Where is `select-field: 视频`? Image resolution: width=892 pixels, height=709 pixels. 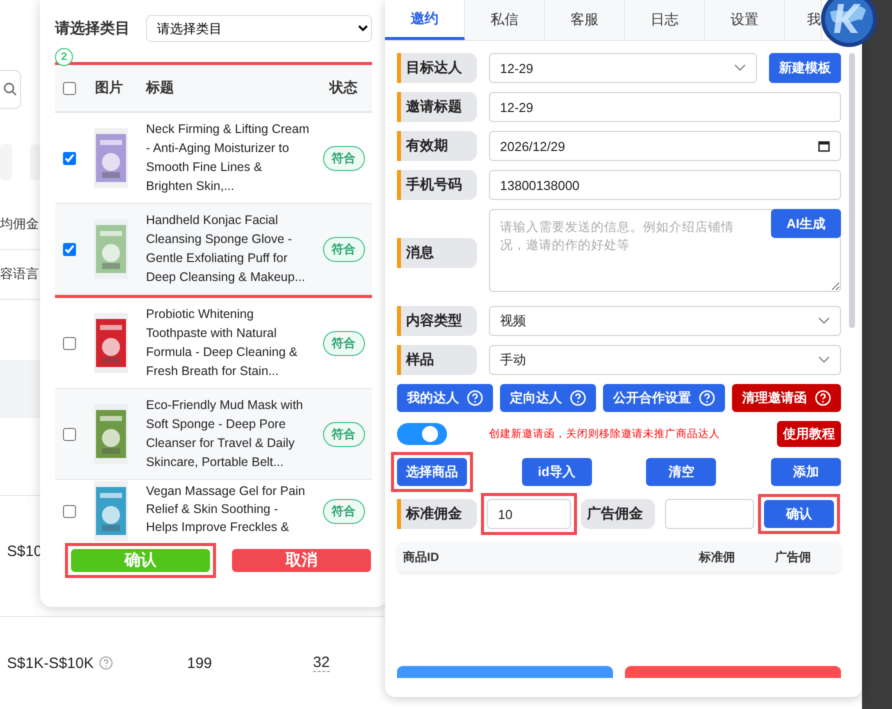 select-field: 视频 is located at coordinates (665, 321).